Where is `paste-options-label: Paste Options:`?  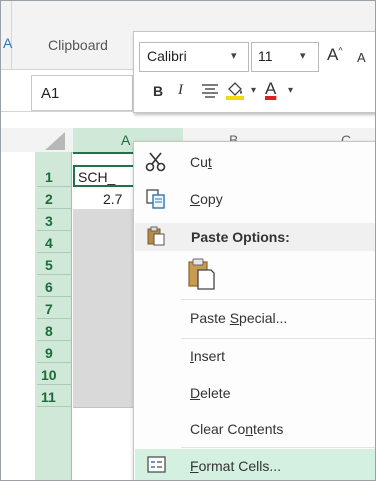 paste-options-label: Paste Options: is located at coordinates (240, 237).